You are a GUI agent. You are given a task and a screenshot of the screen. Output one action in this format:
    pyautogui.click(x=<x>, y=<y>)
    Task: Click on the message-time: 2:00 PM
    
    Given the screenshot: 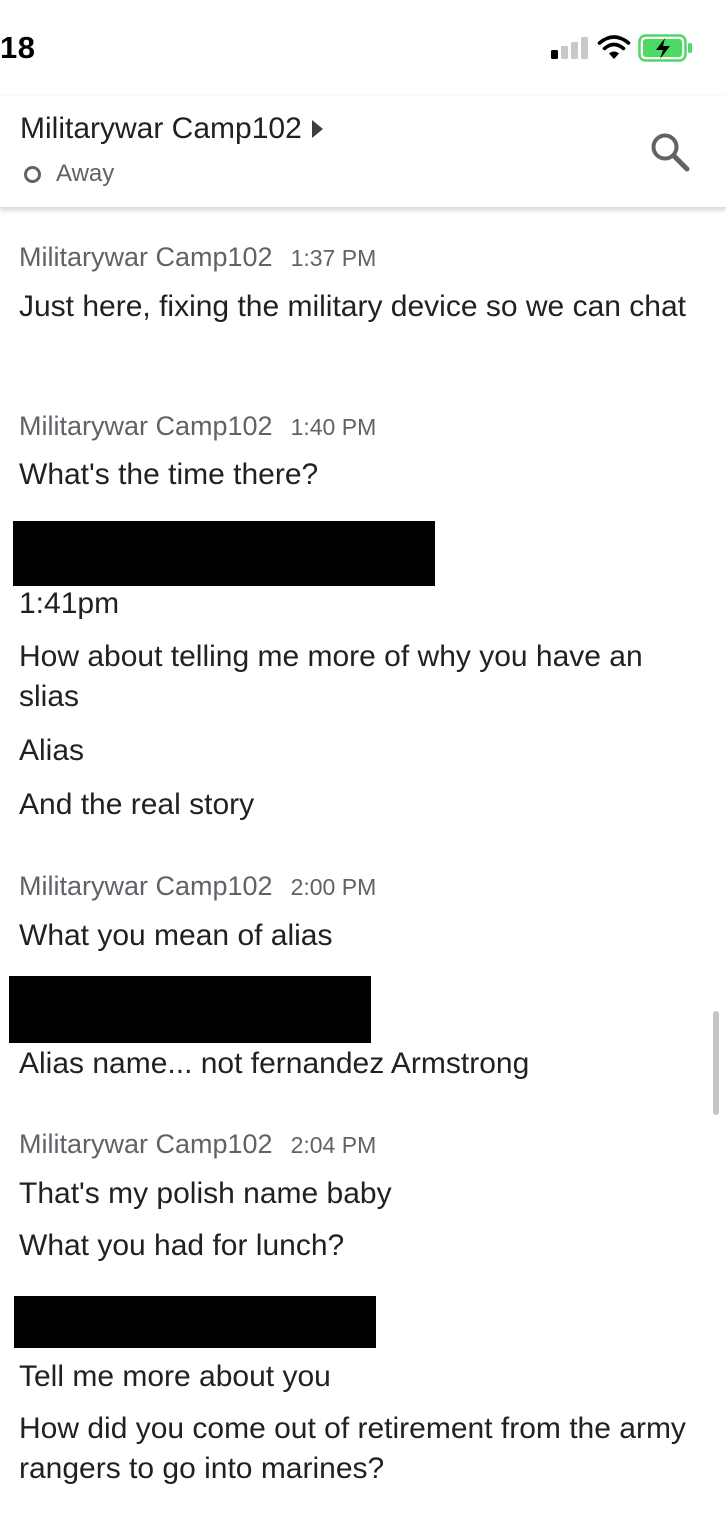 What is the action you would take?
    pyautogui.click(x=333, y=887)
    